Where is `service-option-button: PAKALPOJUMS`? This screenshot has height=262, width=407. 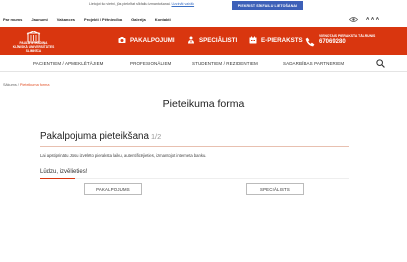
service-option-button: PAKALPOJUMS is located at coordinates (113, 189).